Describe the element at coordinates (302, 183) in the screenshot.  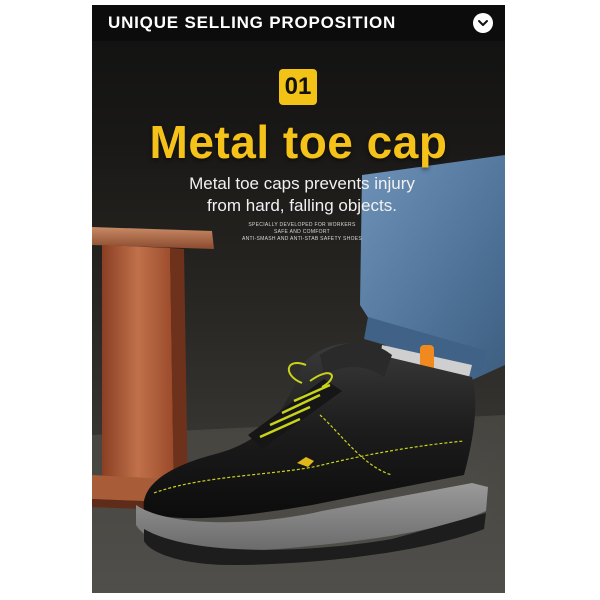
I see `feature-description-line-1: Metal toe caps prevents injury` at that location.